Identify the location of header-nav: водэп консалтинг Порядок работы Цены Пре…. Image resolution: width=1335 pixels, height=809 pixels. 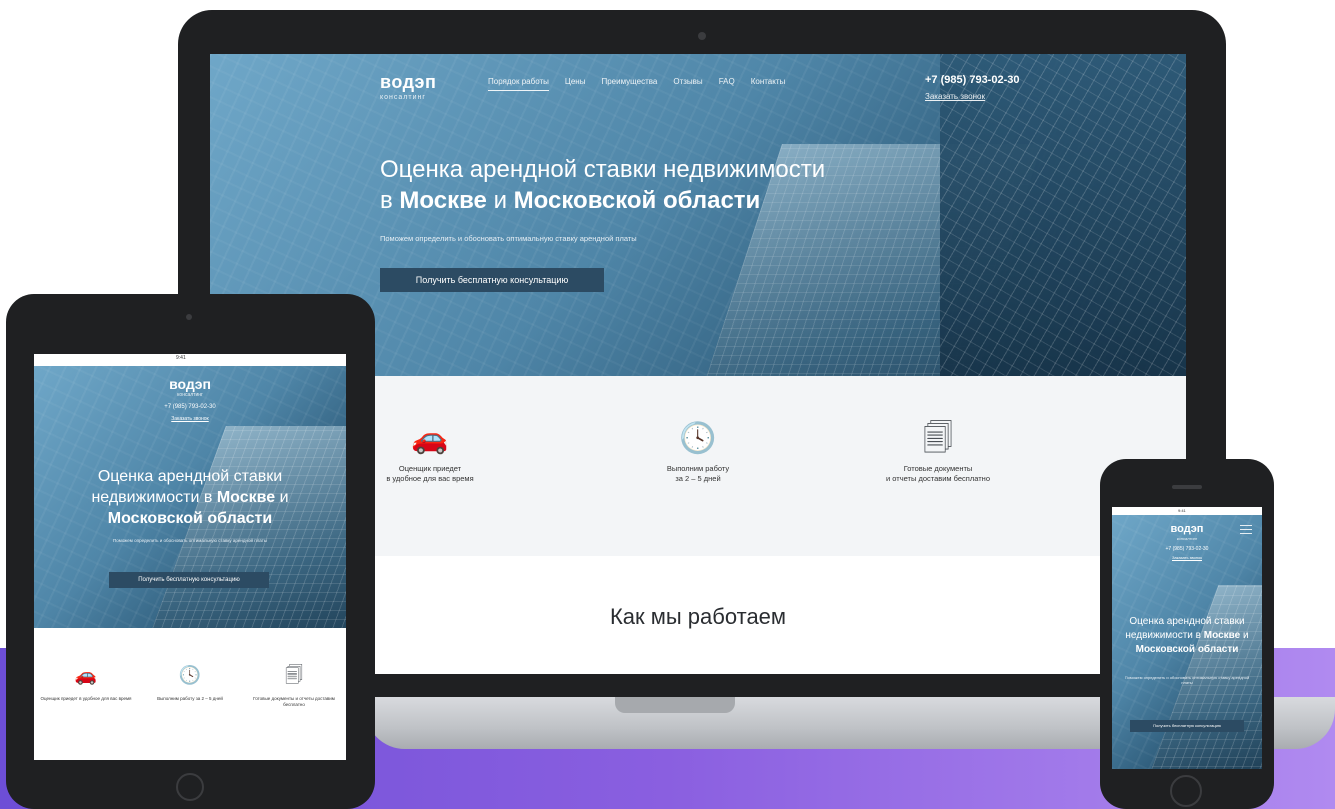
(773, 92).